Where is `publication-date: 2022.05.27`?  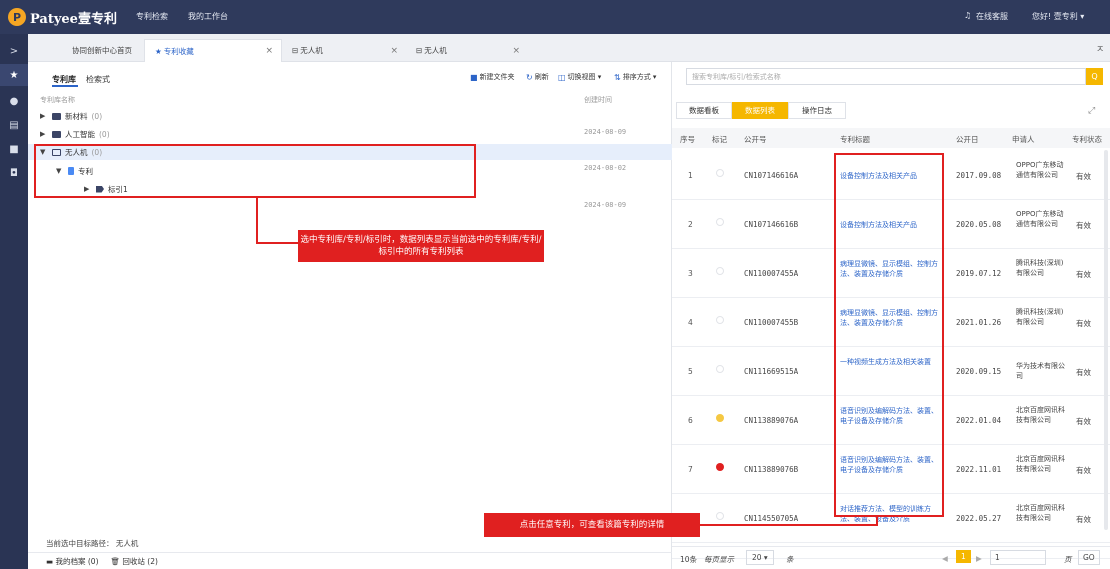
publication-date: 2022.05.27 is located at coordinates (979, 518).